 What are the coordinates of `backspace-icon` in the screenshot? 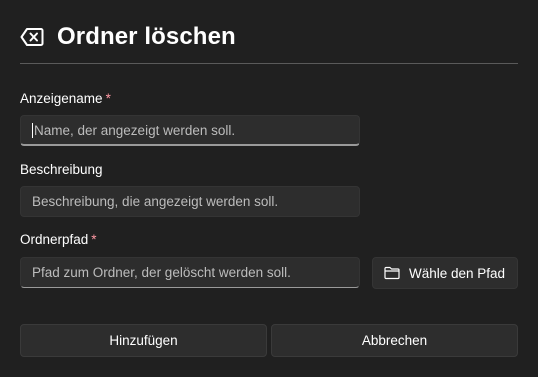 It's located at (32, 37).